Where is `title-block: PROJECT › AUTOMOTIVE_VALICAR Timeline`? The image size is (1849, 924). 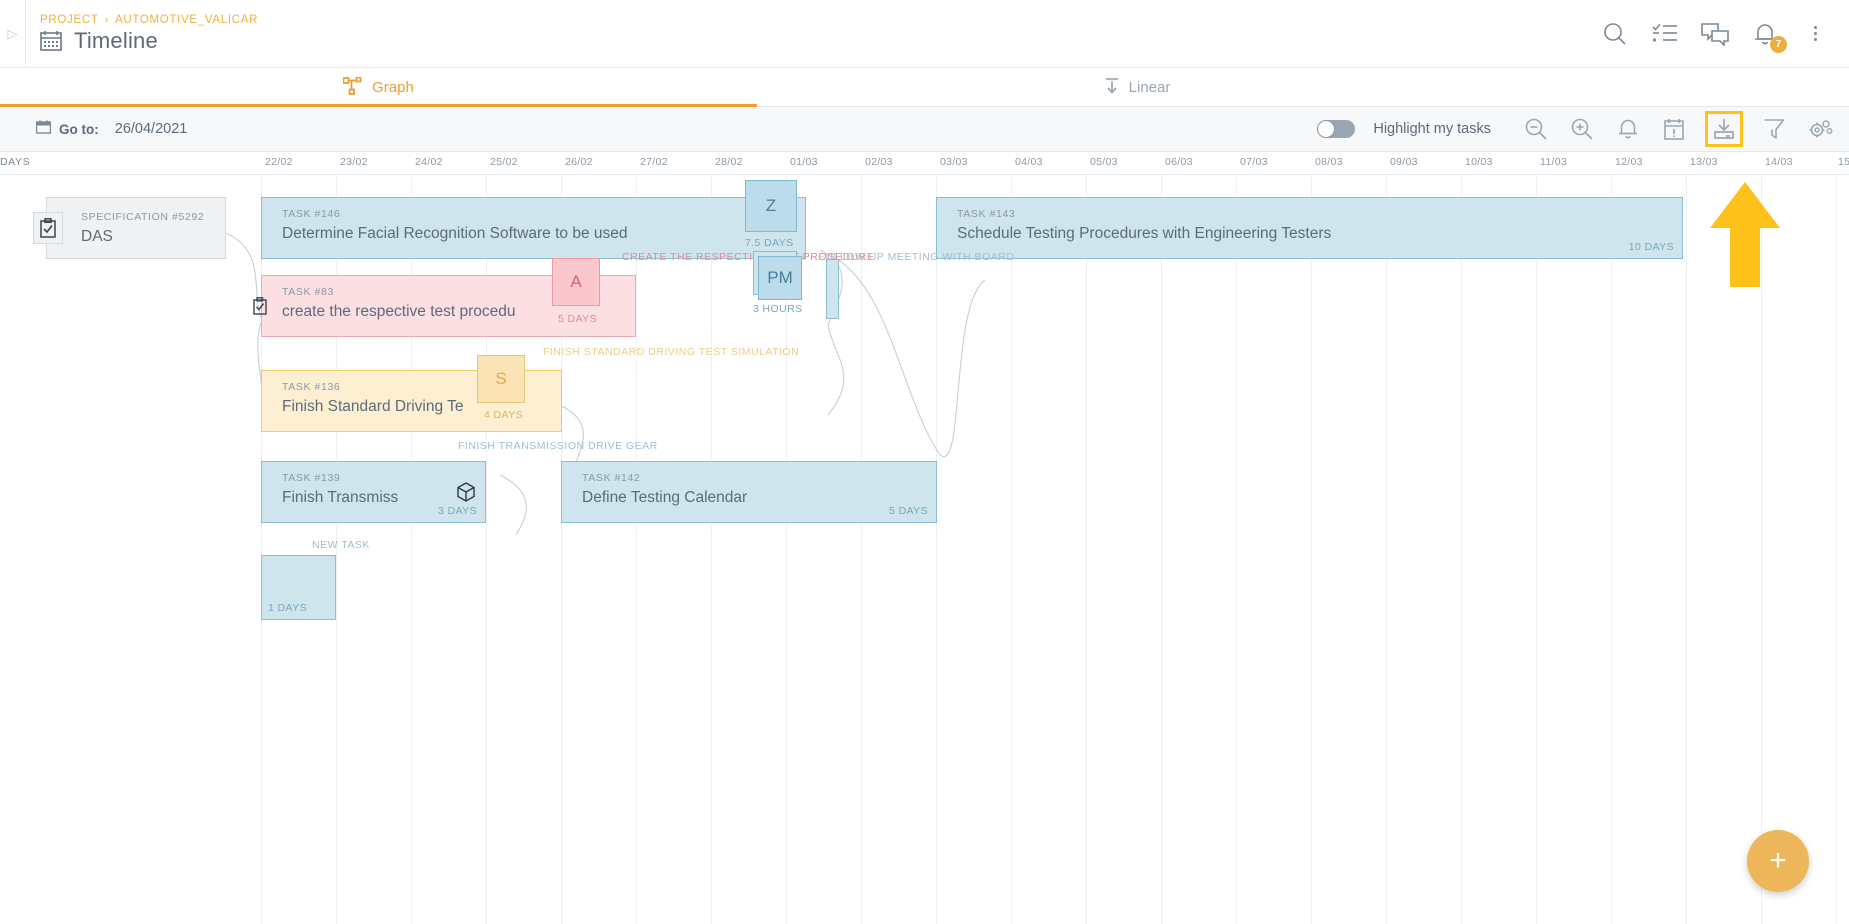
title-block: PROJECT › AUTOMOTIVE_VALICAR Timeline is located at coordinates (813, 34).